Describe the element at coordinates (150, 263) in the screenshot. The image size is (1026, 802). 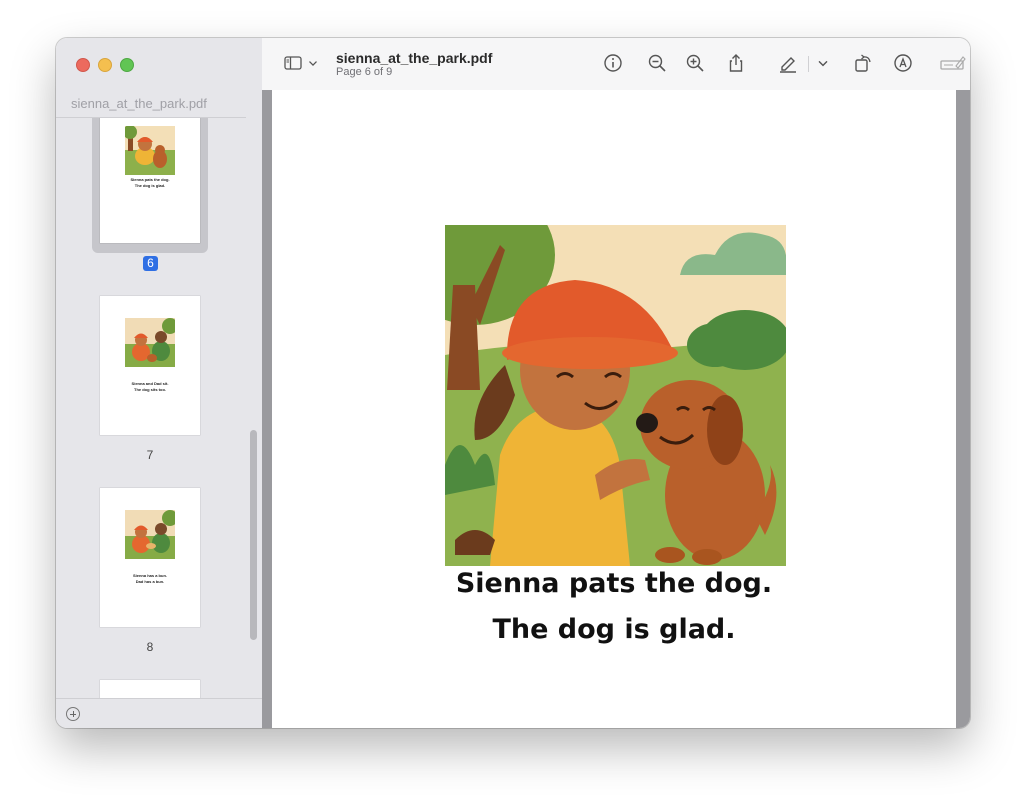
I see `page-number-selected: 6` at that location.